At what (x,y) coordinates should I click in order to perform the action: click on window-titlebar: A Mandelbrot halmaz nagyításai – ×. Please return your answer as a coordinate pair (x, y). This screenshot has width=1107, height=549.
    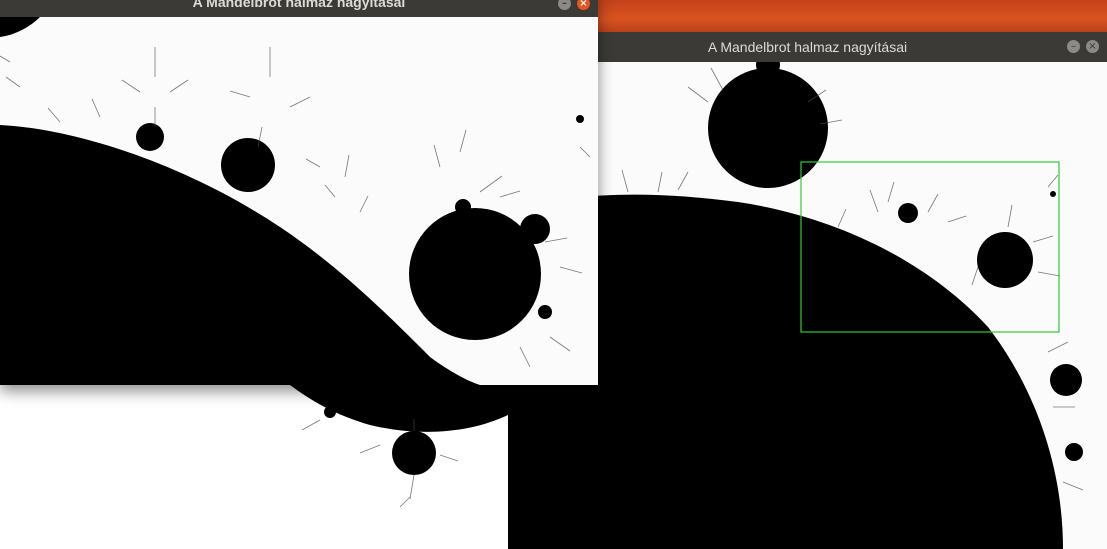
    Looking at the image, I should click on (299, 8).